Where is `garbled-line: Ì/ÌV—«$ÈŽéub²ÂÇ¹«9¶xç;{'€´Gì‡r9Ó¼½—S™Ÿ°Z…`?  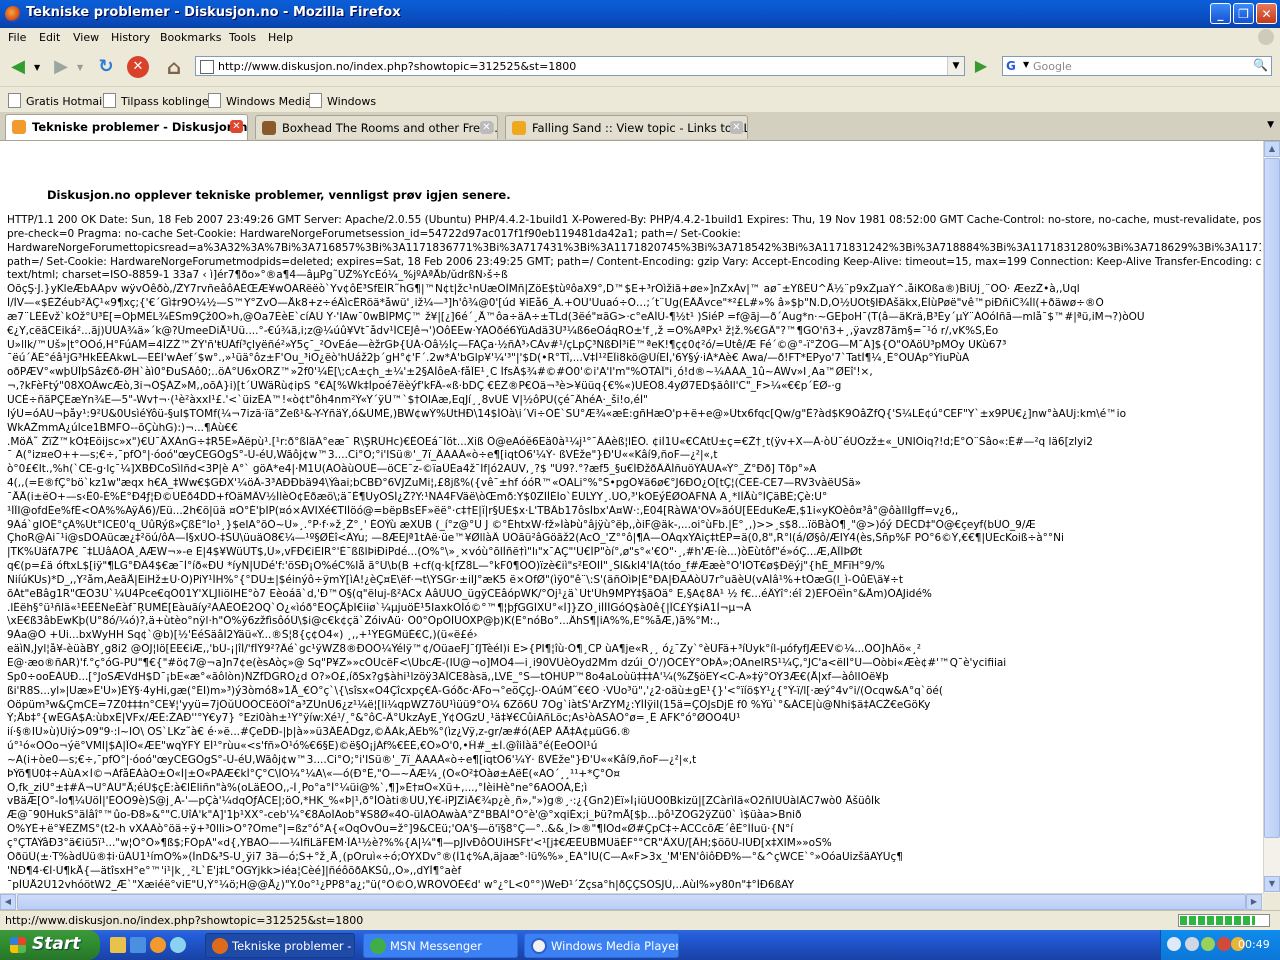
garbled-line: Ì/ÌV—«$ÈŽéub²ÂÇ¹«9¶xç;{'€´Gì‡r9Ó¼½—S™Ÿ°Z… is located at coordinates (555, 303).